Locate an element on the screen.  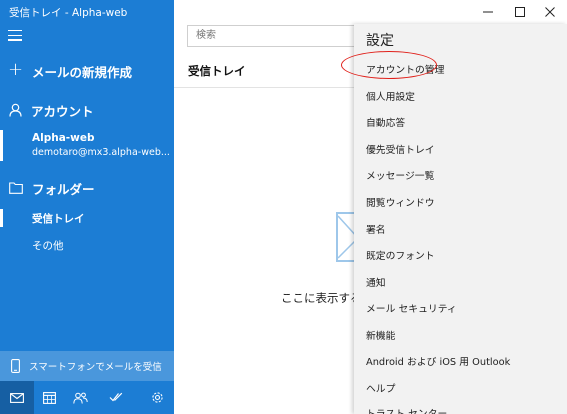
divider is located at coordinates (266, 87).